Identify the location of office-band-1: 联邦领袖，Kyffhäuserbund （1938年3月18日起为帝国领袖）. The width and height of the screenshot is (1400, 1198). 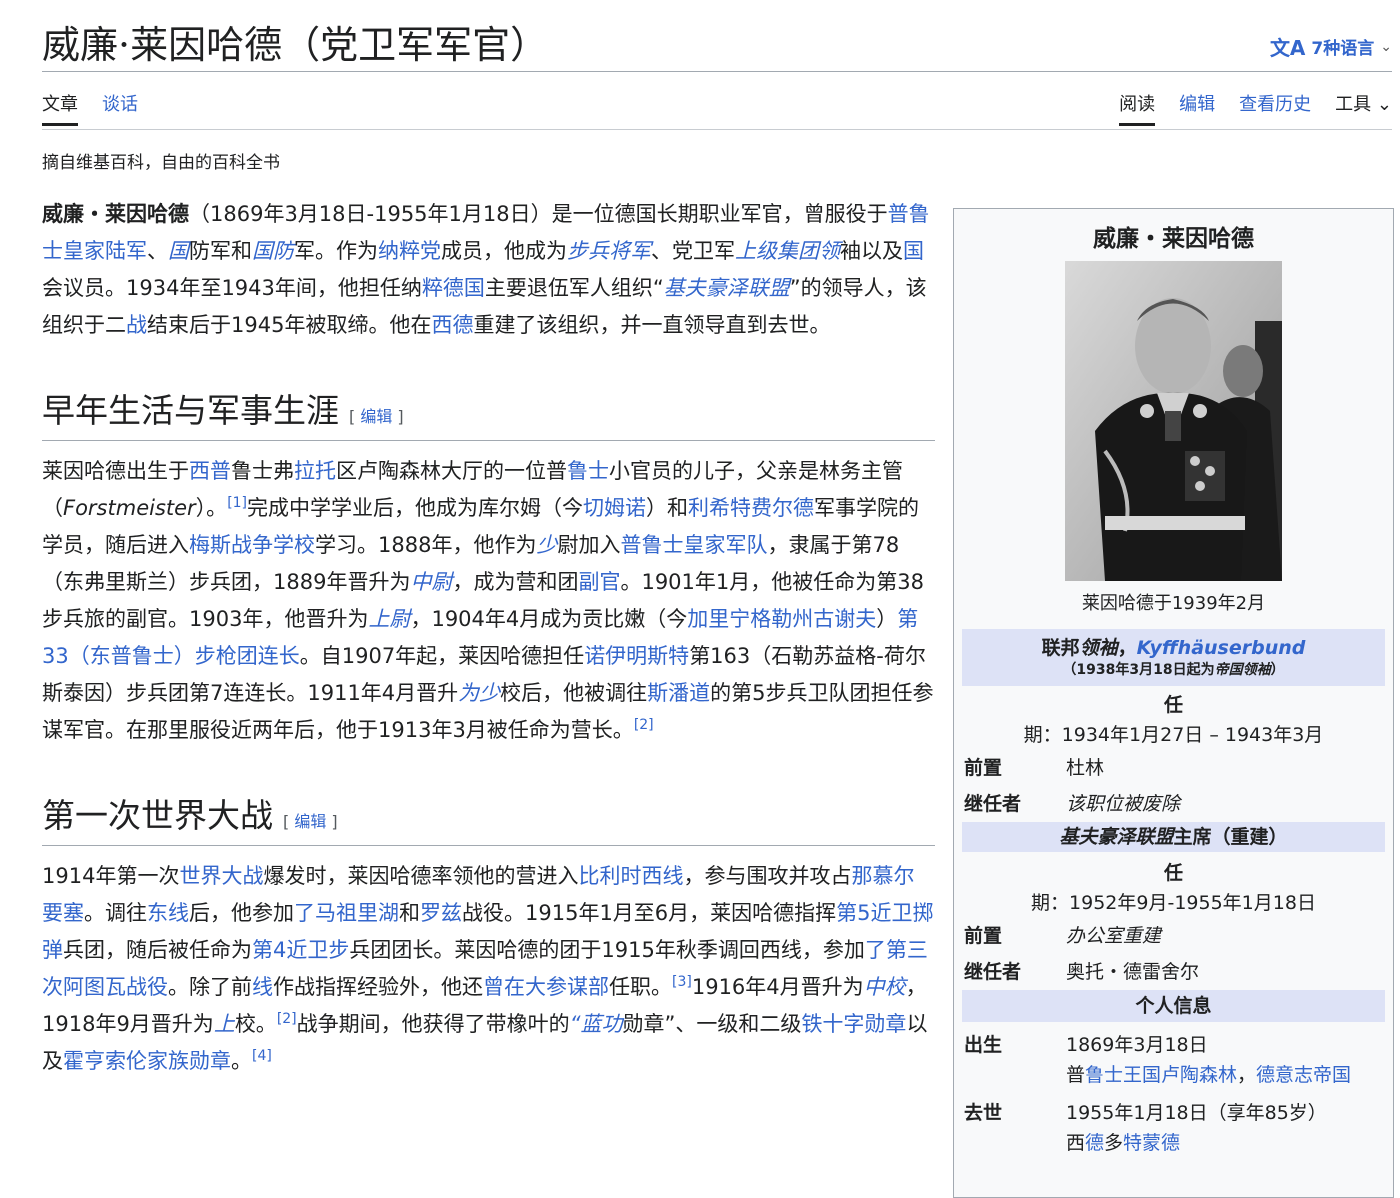
(1173, 657).